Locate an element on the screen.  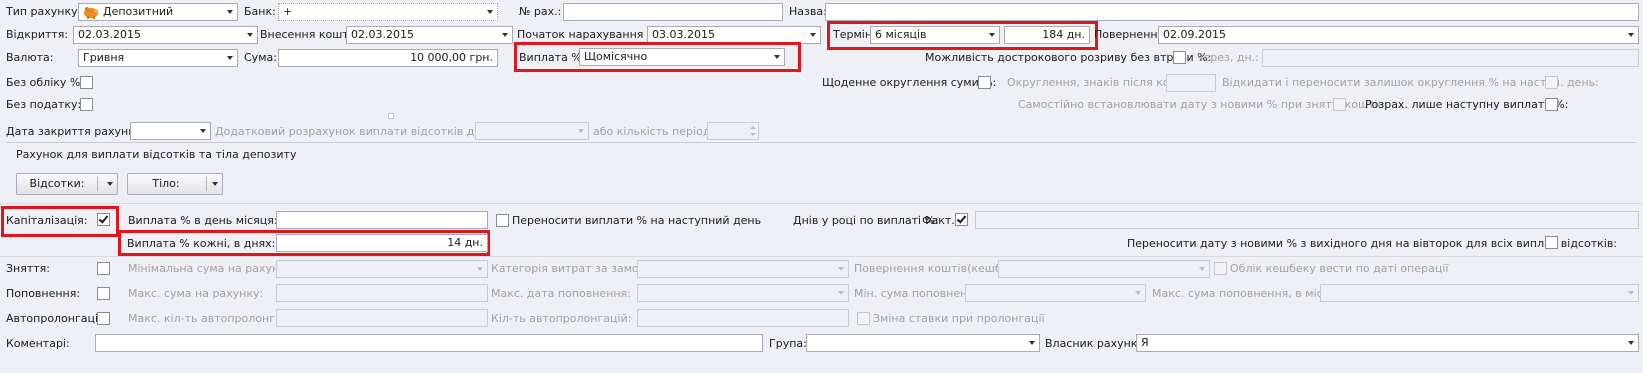
days-in-year-input is located at coordinates (1307, 220).